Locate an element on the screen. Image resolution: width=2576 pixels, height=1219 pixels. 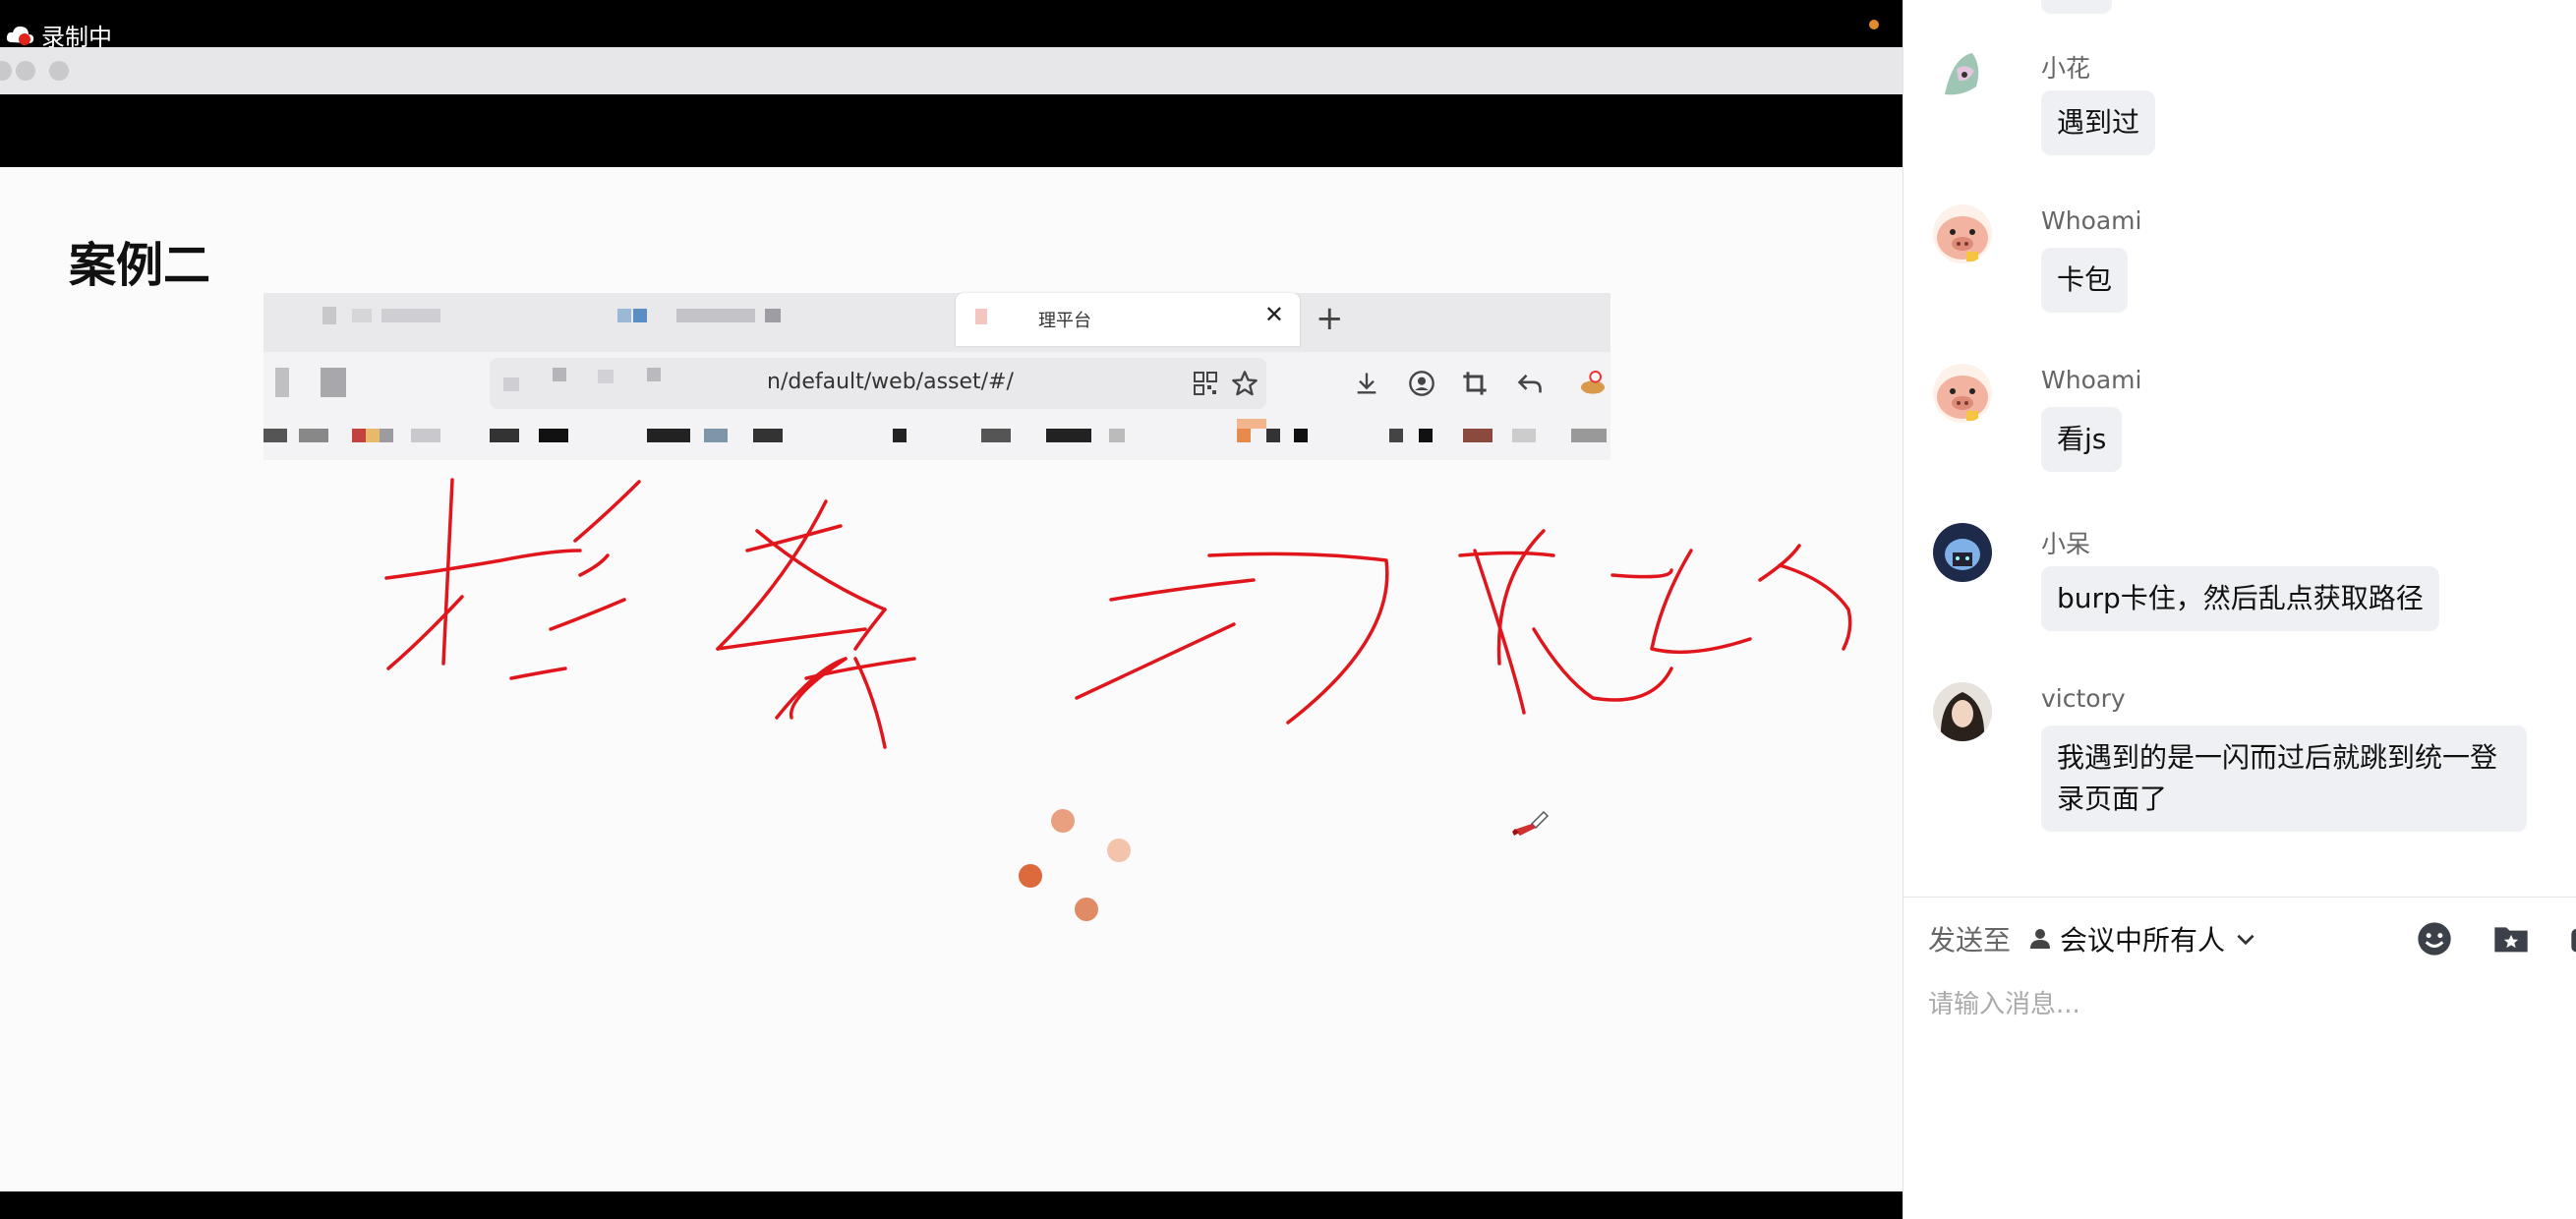
recording-cloud-icon is located at coordinates (20, 35).